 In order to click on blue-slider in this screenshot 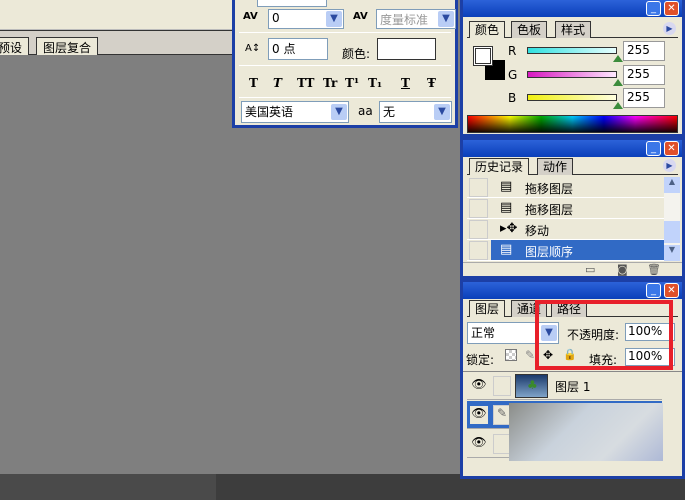, I will do `click(572, 97)`.